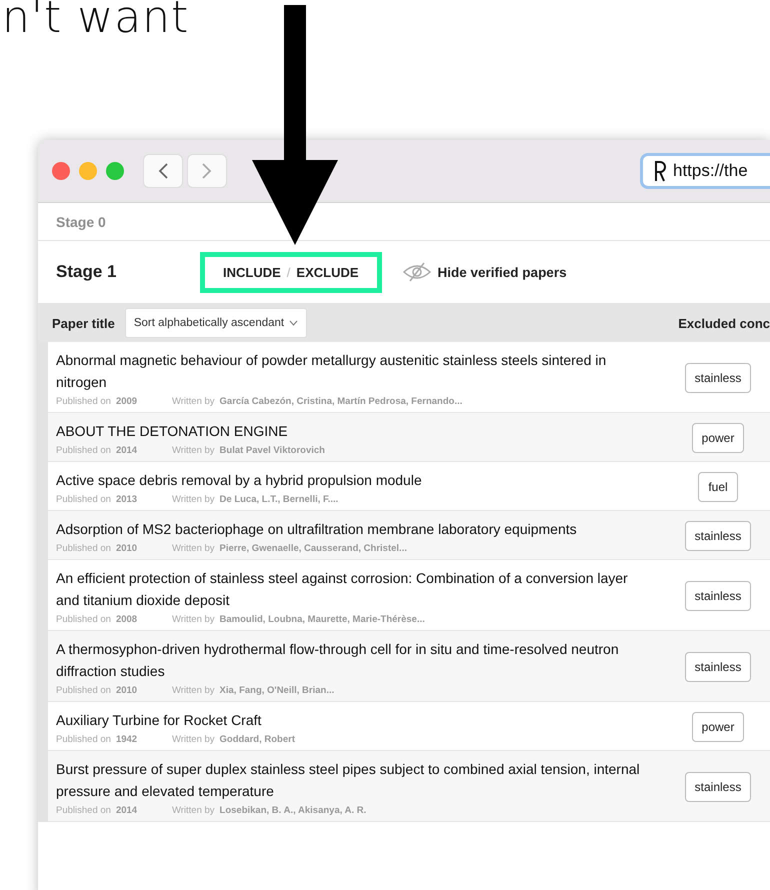  What do you see at coordinates (293, 323) in the screenshot?
I see `caret-icon` at bounding box center [293, 323].